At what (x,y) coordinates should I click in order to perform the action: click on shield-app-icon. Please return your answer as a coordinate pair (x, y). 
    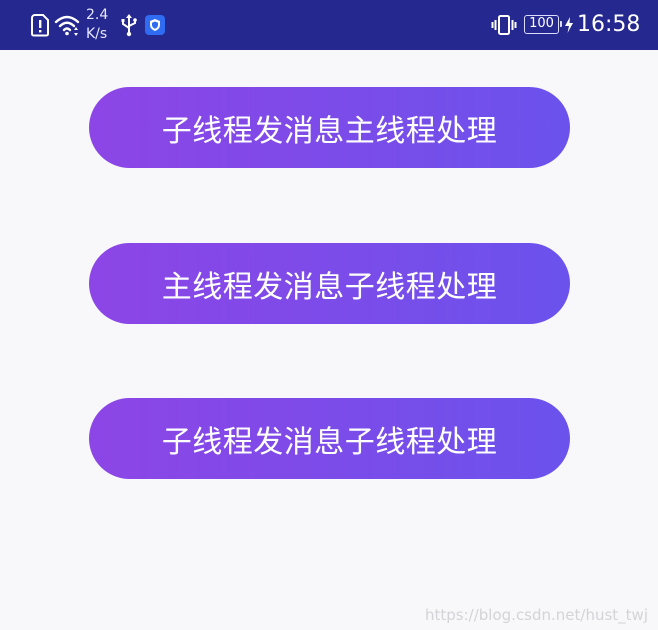
    Looking at the image, I should click on (156, 25).